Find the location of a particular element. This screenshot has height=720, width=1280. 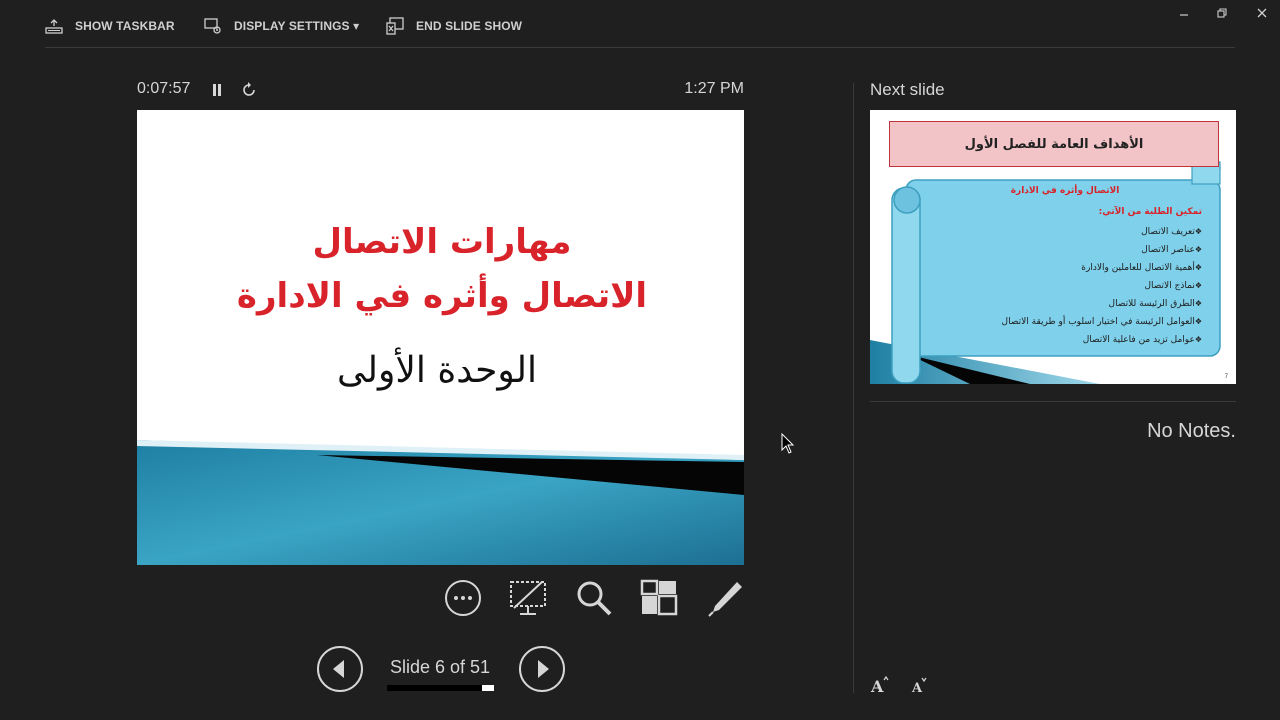

speaker-notes: No Notes. is located at coordinates (1118, 431).